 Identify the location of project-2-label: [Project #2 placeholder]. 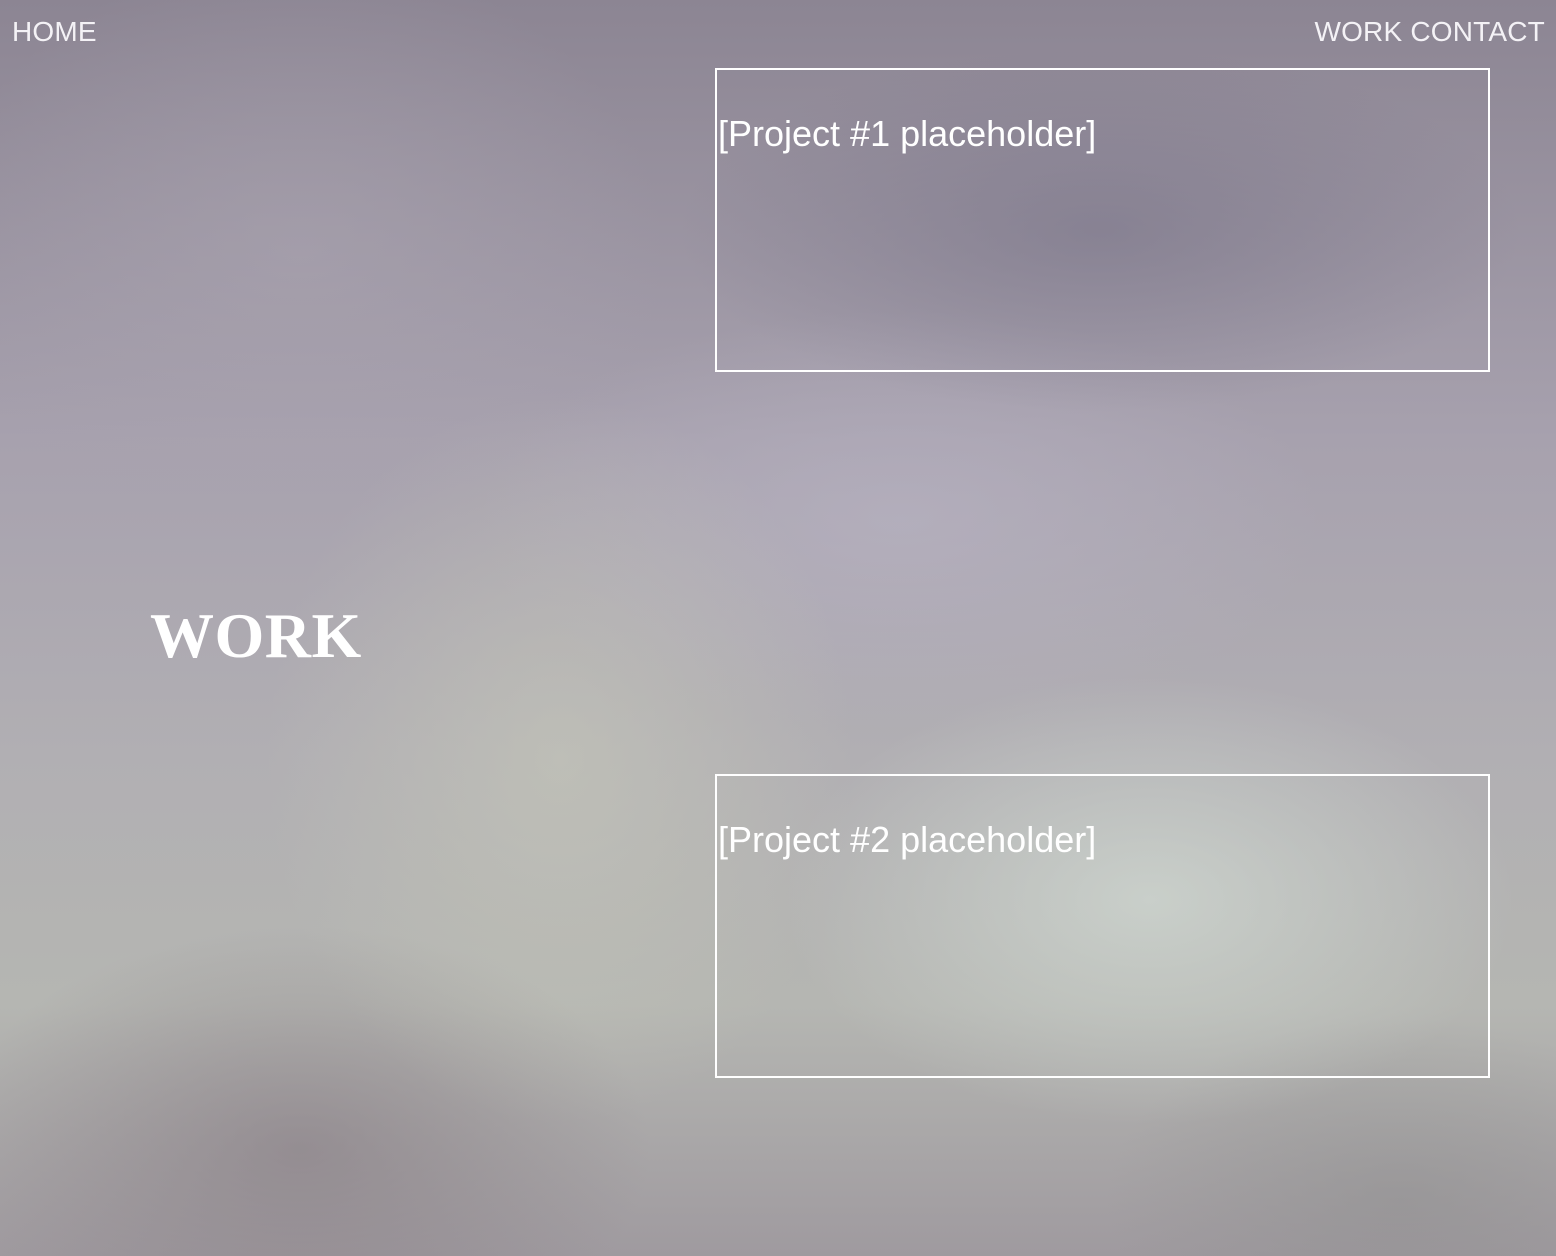
(907, 839).